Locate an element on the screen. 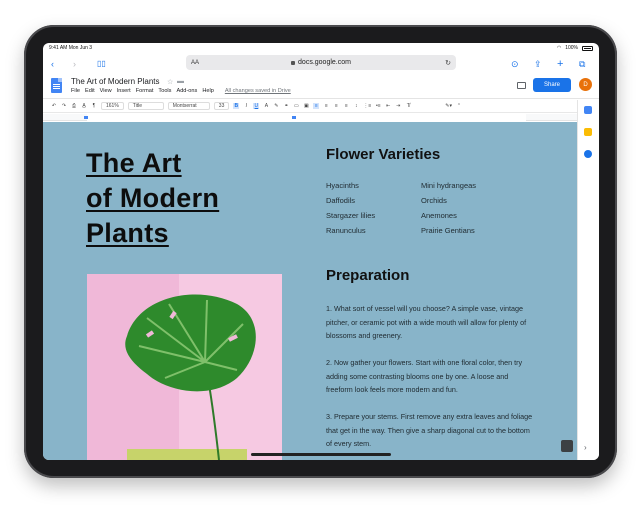 This screenshot has width=641, height=505. share-sheet-icon: ⇪ is located at coordinates (538, 64).